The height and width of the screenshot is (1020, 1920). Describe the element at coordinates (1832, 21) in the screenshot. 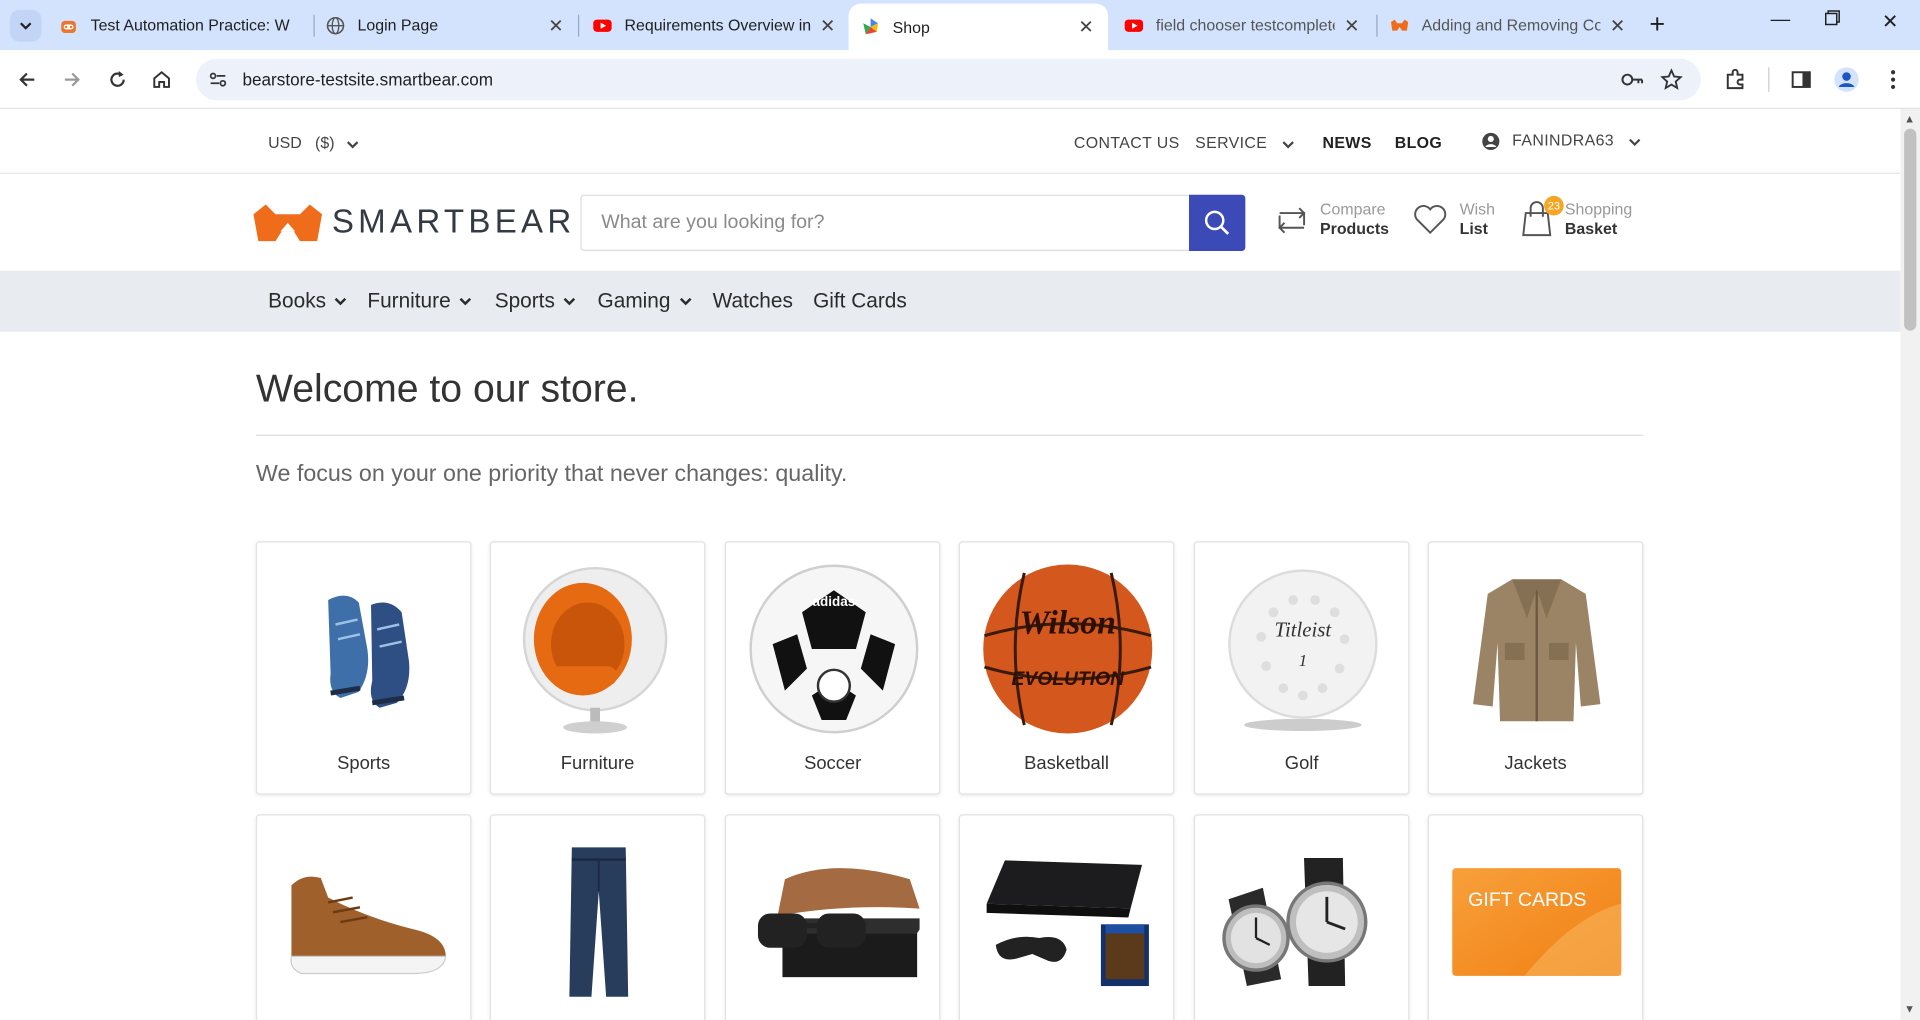

I see `restore-button` at that location.